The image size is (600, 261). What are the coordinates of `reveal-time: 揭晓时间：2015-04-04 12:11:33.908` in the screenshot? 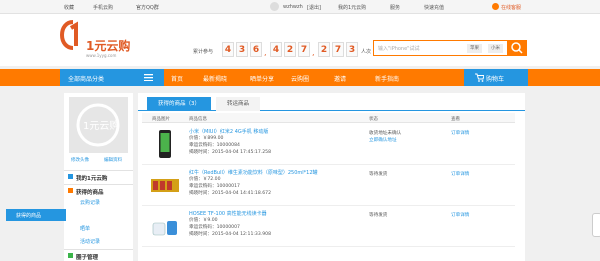 It's located at (230, 234).